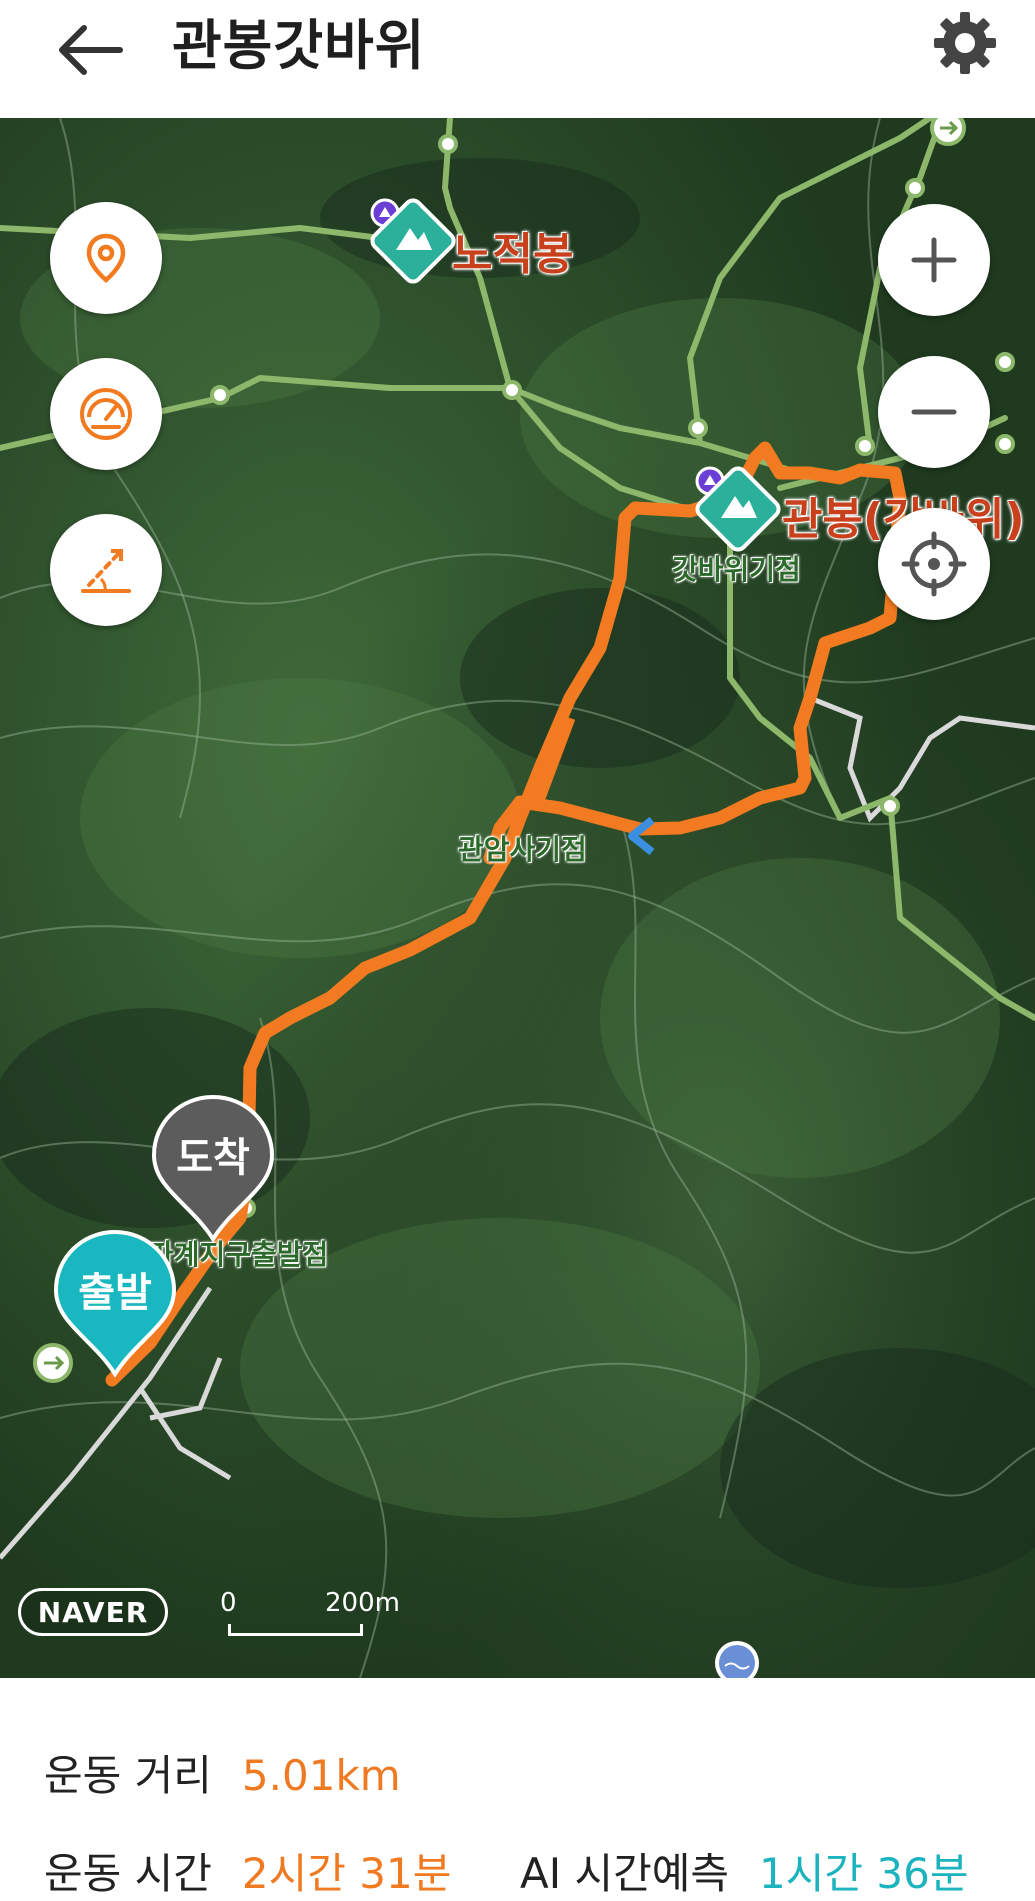 Image resolution: width=1035 pixels, height=1901 pixels. What do you see at coordinates (295, 1630) in the screenshot?
I see `scale-bar` at bounding box center [295, 1630].